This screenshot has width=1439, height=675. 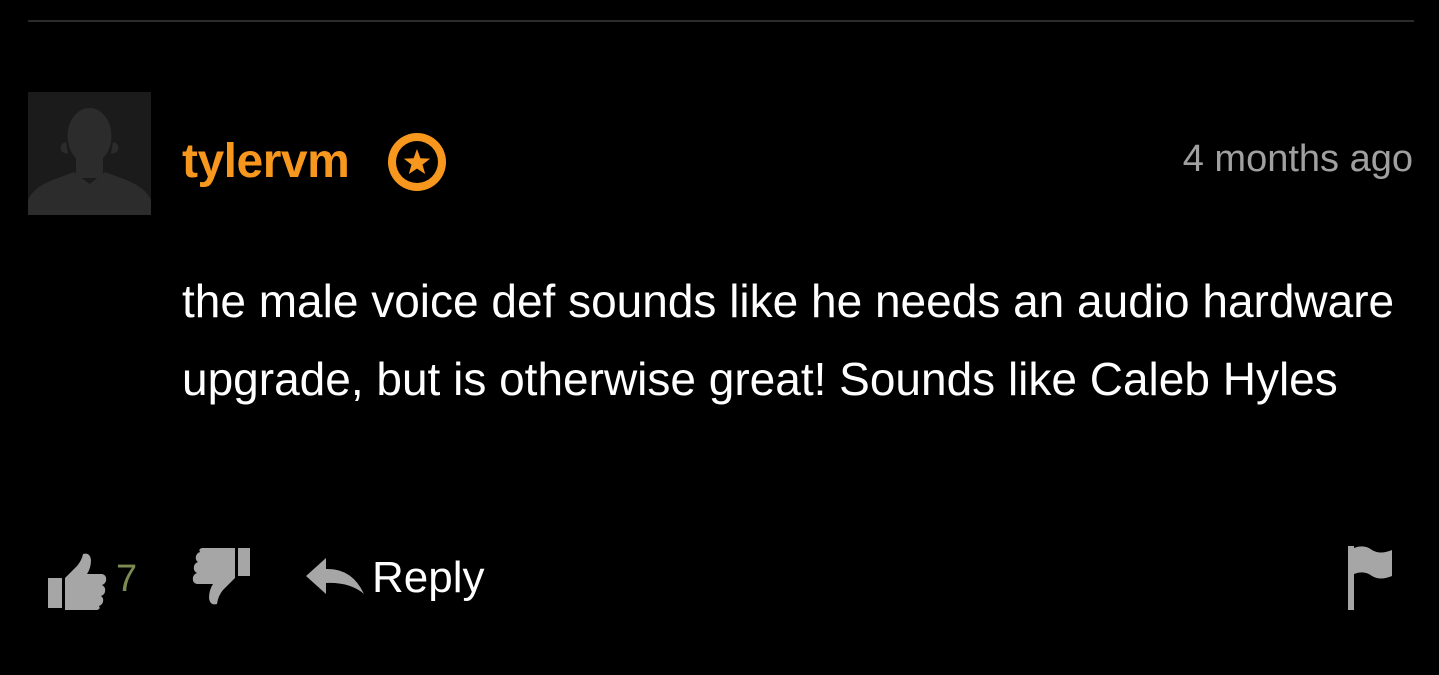 I want to click on reply-arrow-icon, so click(x=335, y=576).